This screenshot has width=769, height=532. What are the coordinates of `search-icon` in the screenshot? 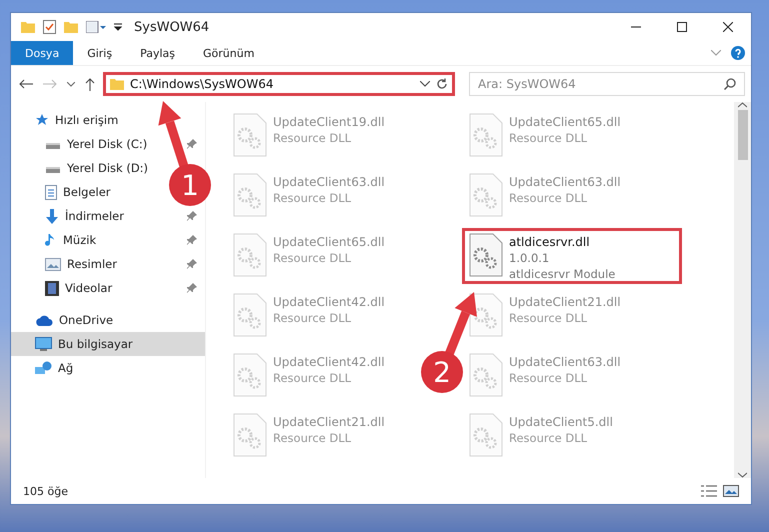 It's located at (730, 84).